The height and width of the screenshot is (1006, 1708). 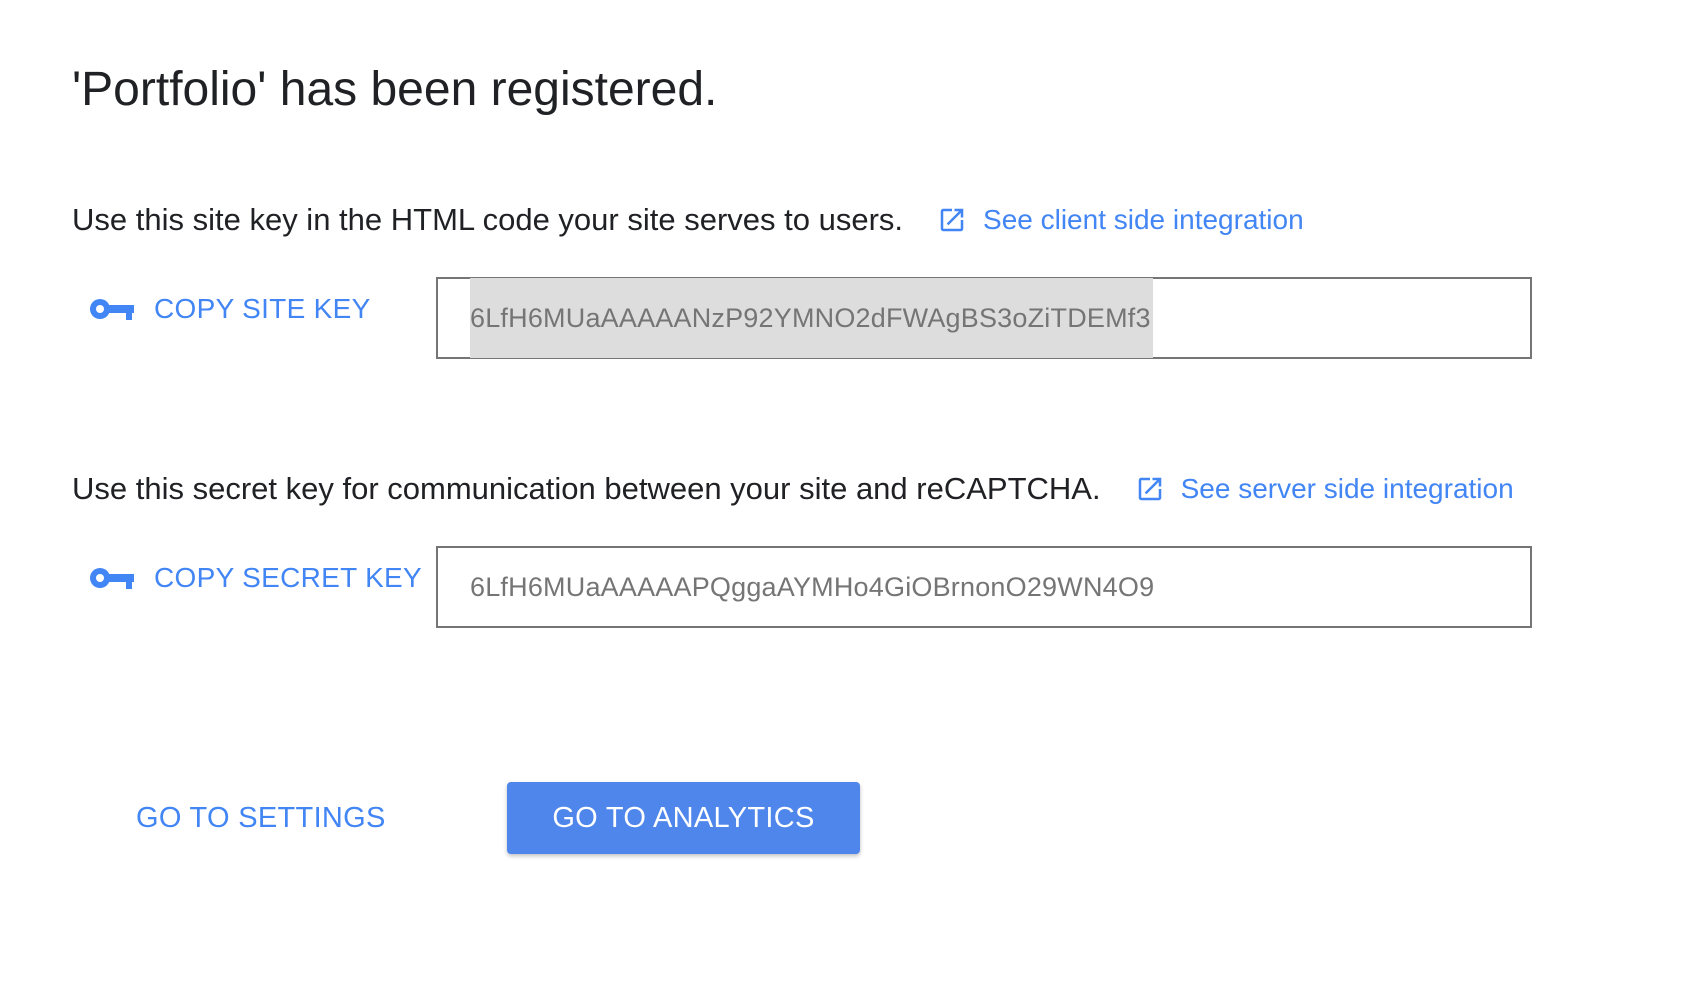 I want to click on go-to-settings-button: GO TO SETTINGS, so click(x=261, y=818).